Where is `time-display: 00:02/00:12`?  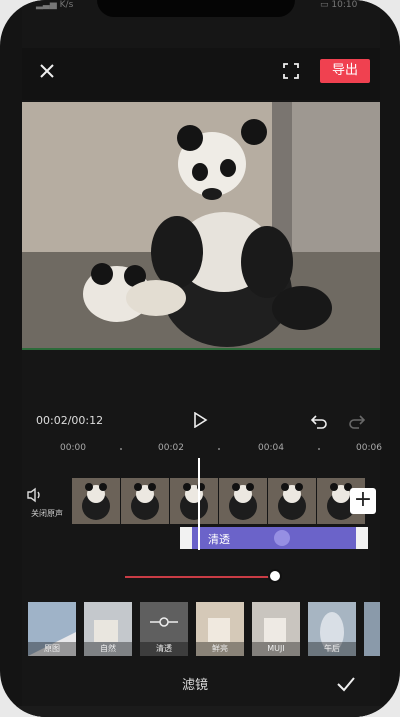
time-display: 00:02/00:12 is located at coordinates (69, 420).